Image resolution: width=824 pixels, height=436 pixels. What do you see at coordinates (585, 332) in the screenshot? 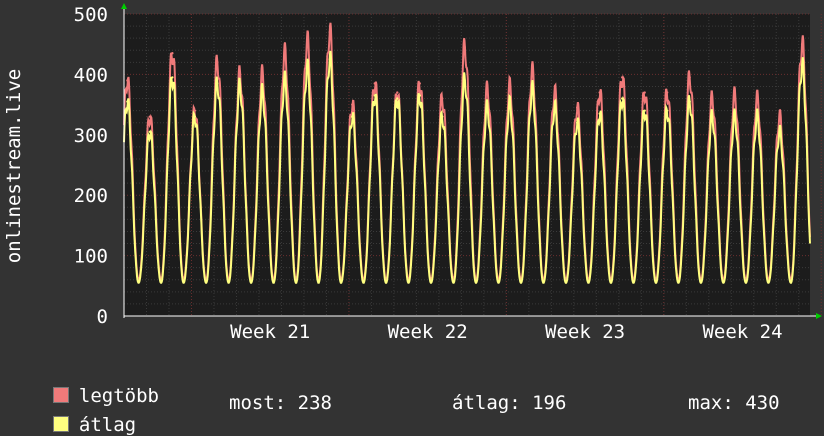
I see `x-tick-label: Week 23` at bounding box center [585, 332].